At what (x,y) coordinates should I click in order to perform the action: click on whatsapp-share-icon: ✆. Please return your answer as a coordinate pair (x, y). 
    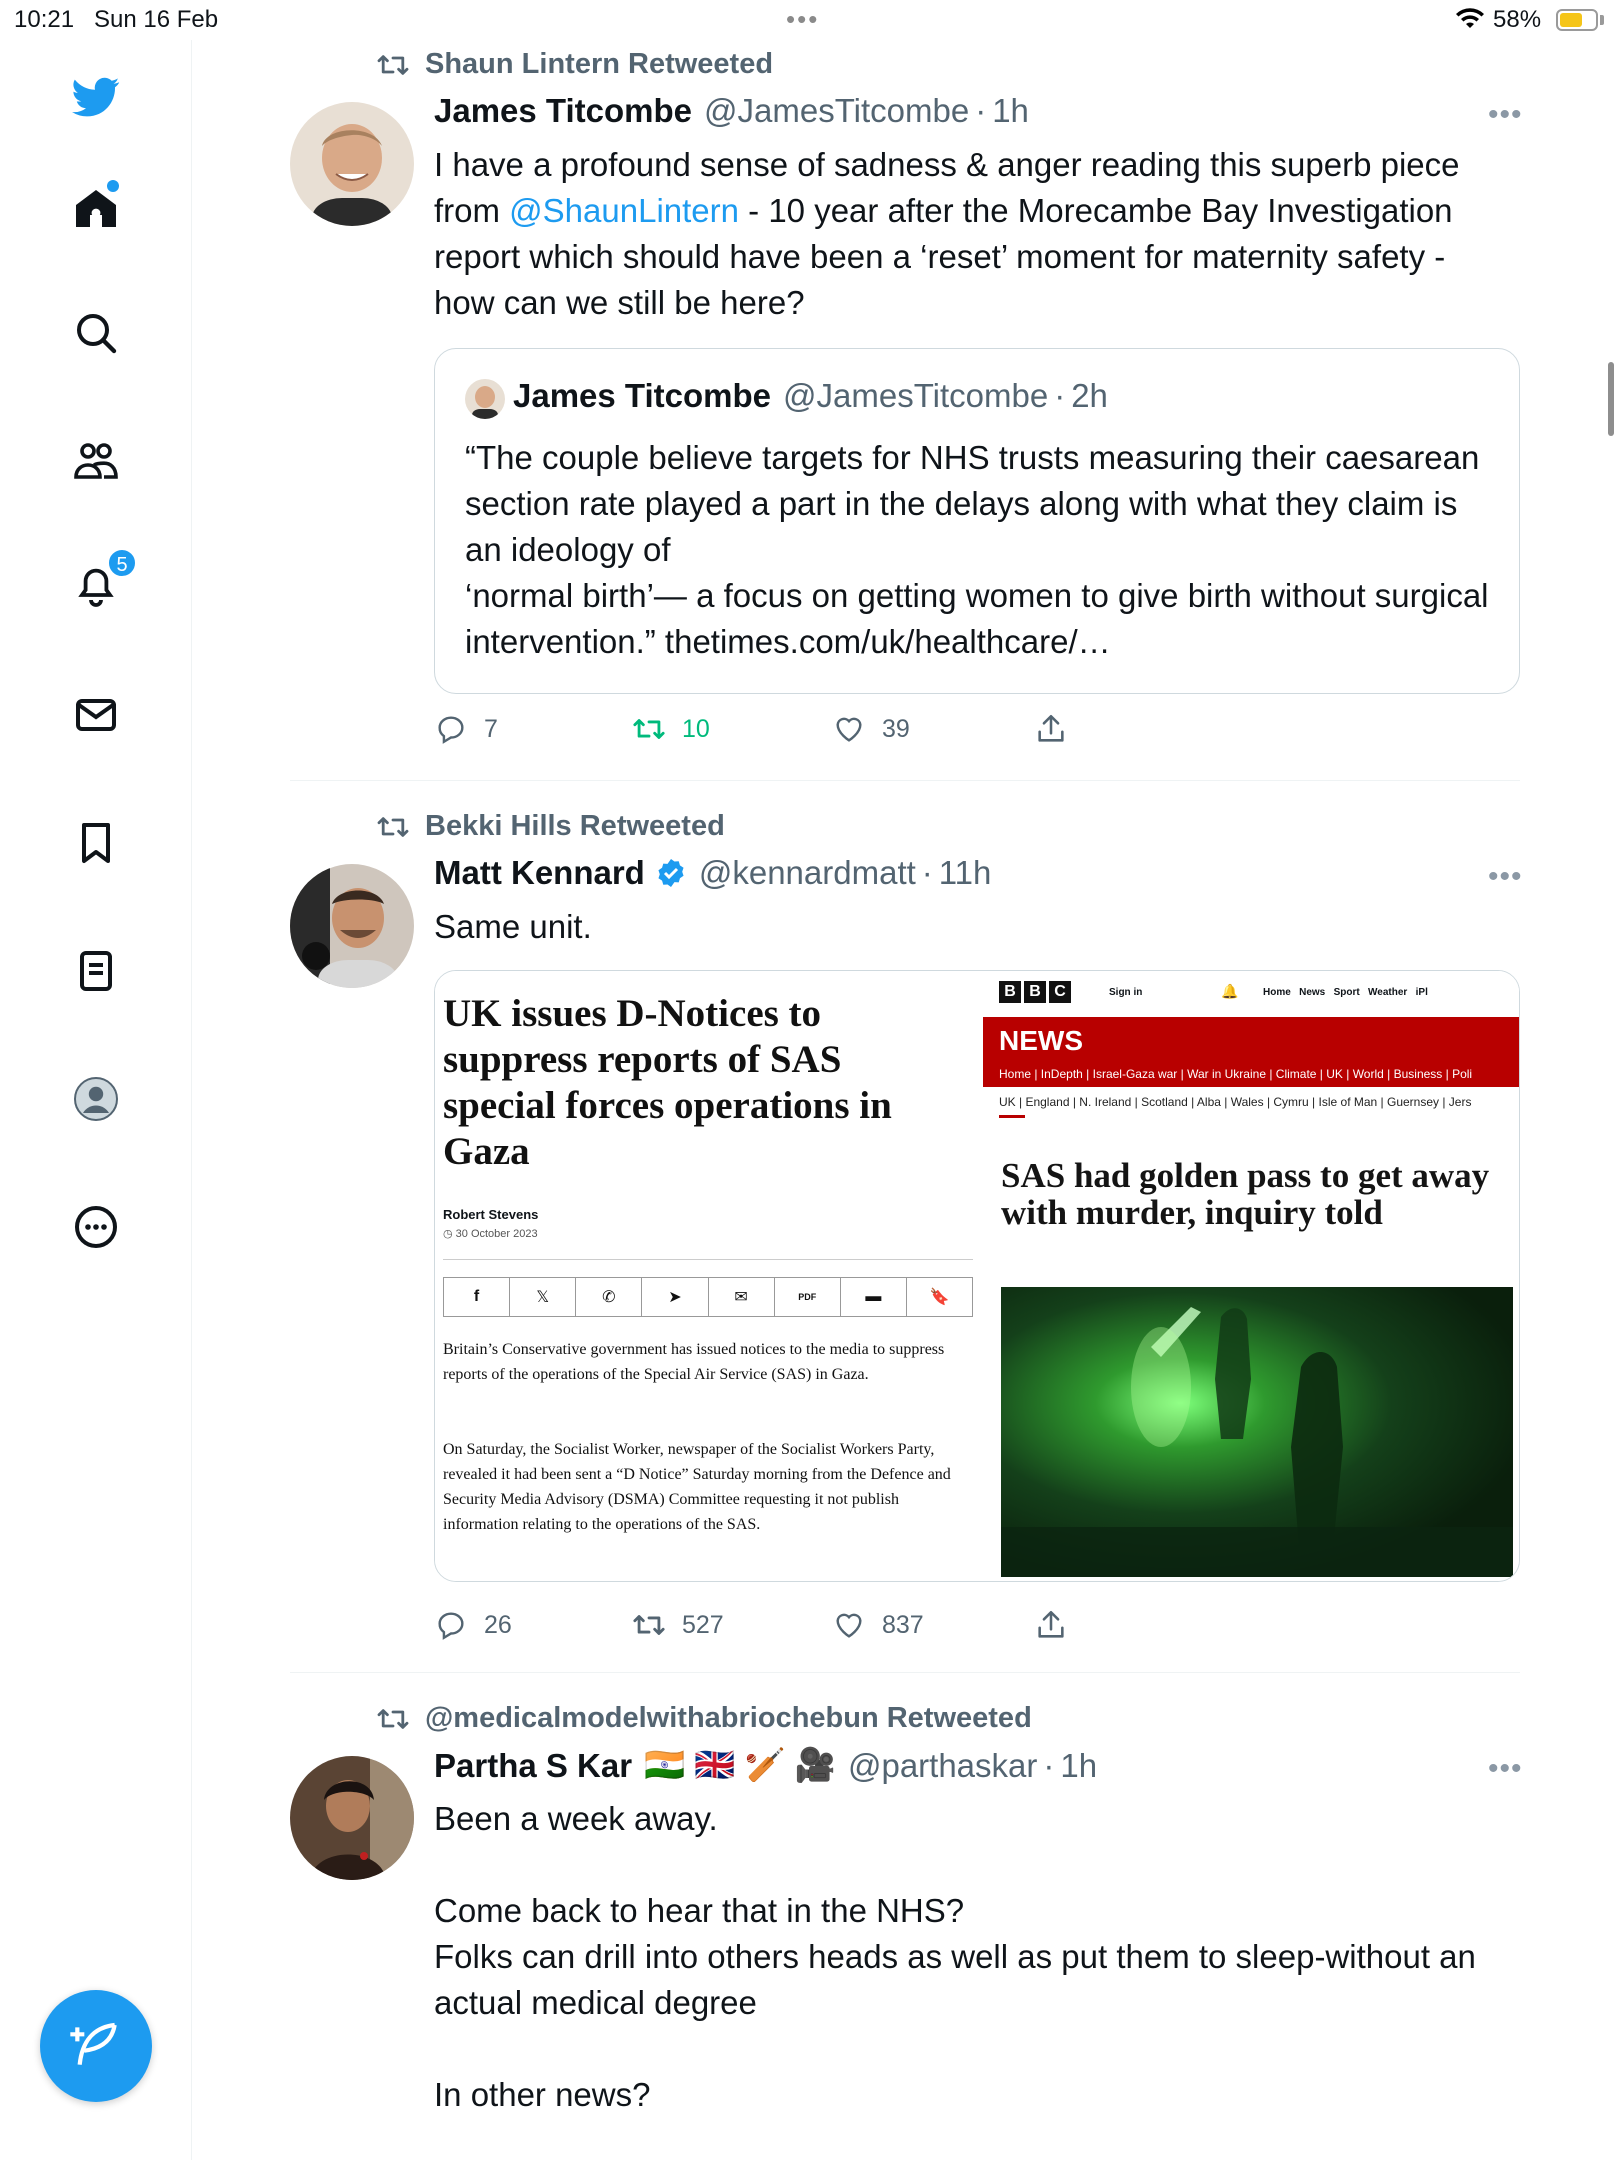
    Looking at the image, I should click on (609, 1297).